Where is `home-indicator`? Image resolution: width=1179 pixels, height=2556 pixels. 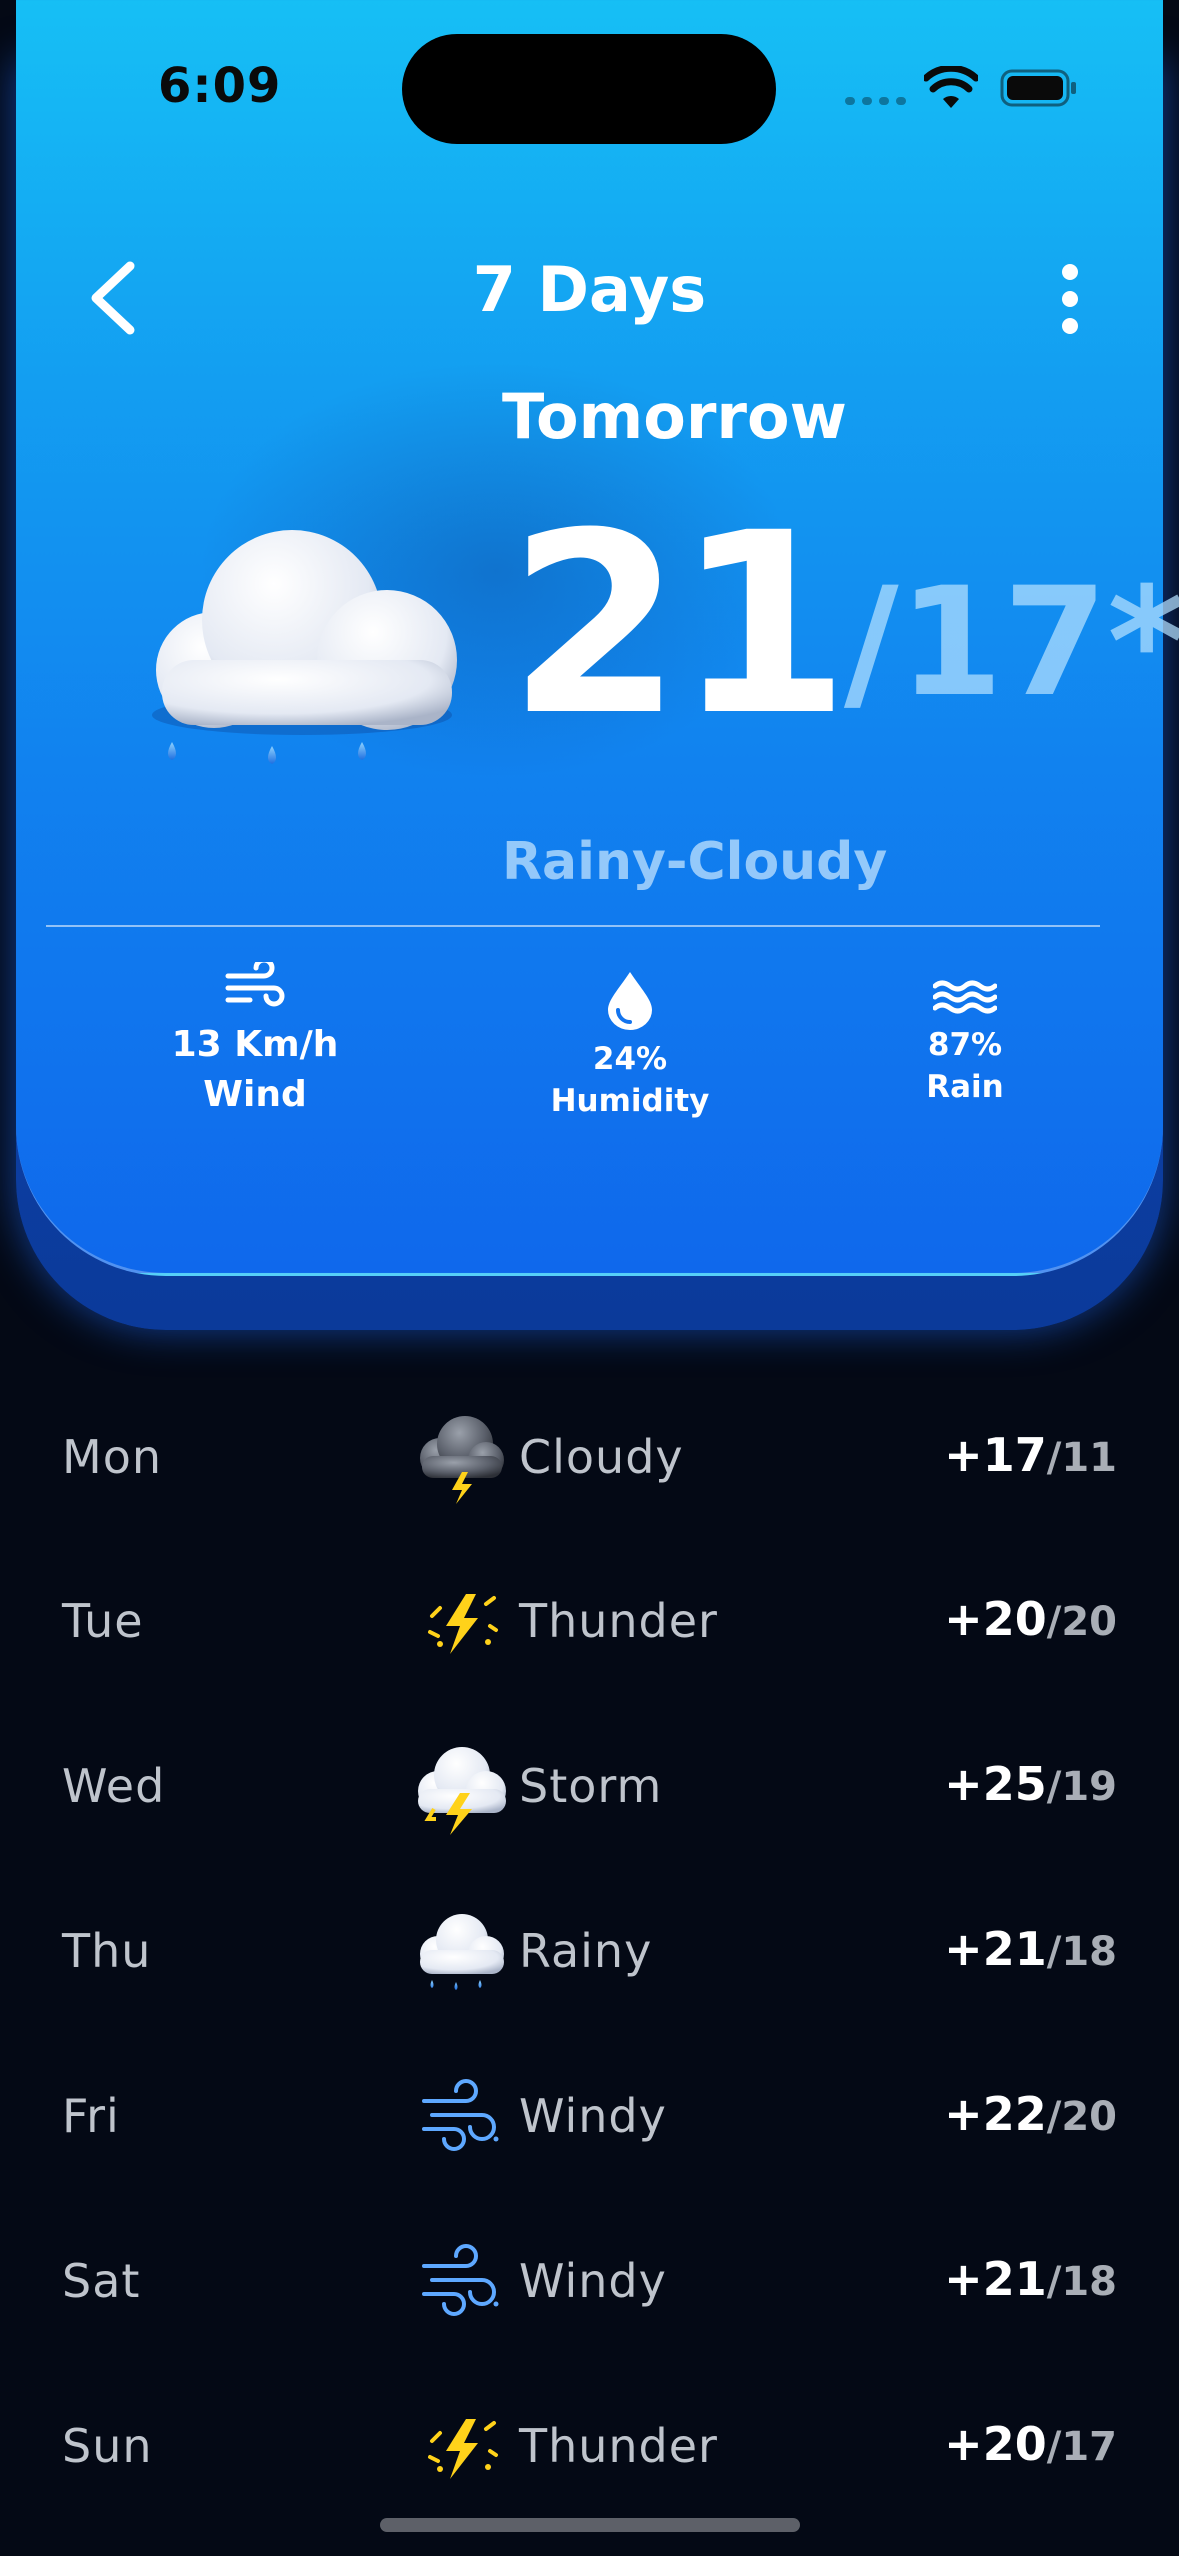
home-indicator is located at coordinates (590, 2525).